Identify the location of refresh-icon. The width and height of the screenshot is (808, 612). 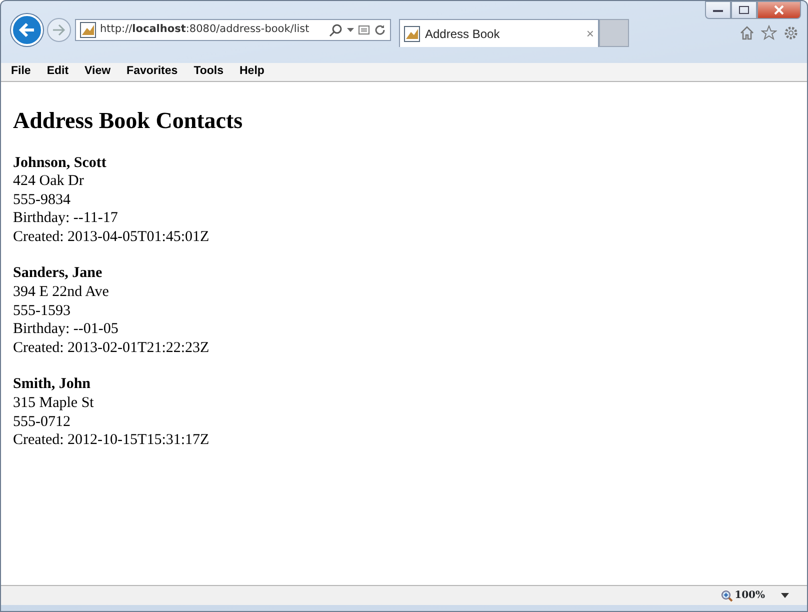
(380, 30).